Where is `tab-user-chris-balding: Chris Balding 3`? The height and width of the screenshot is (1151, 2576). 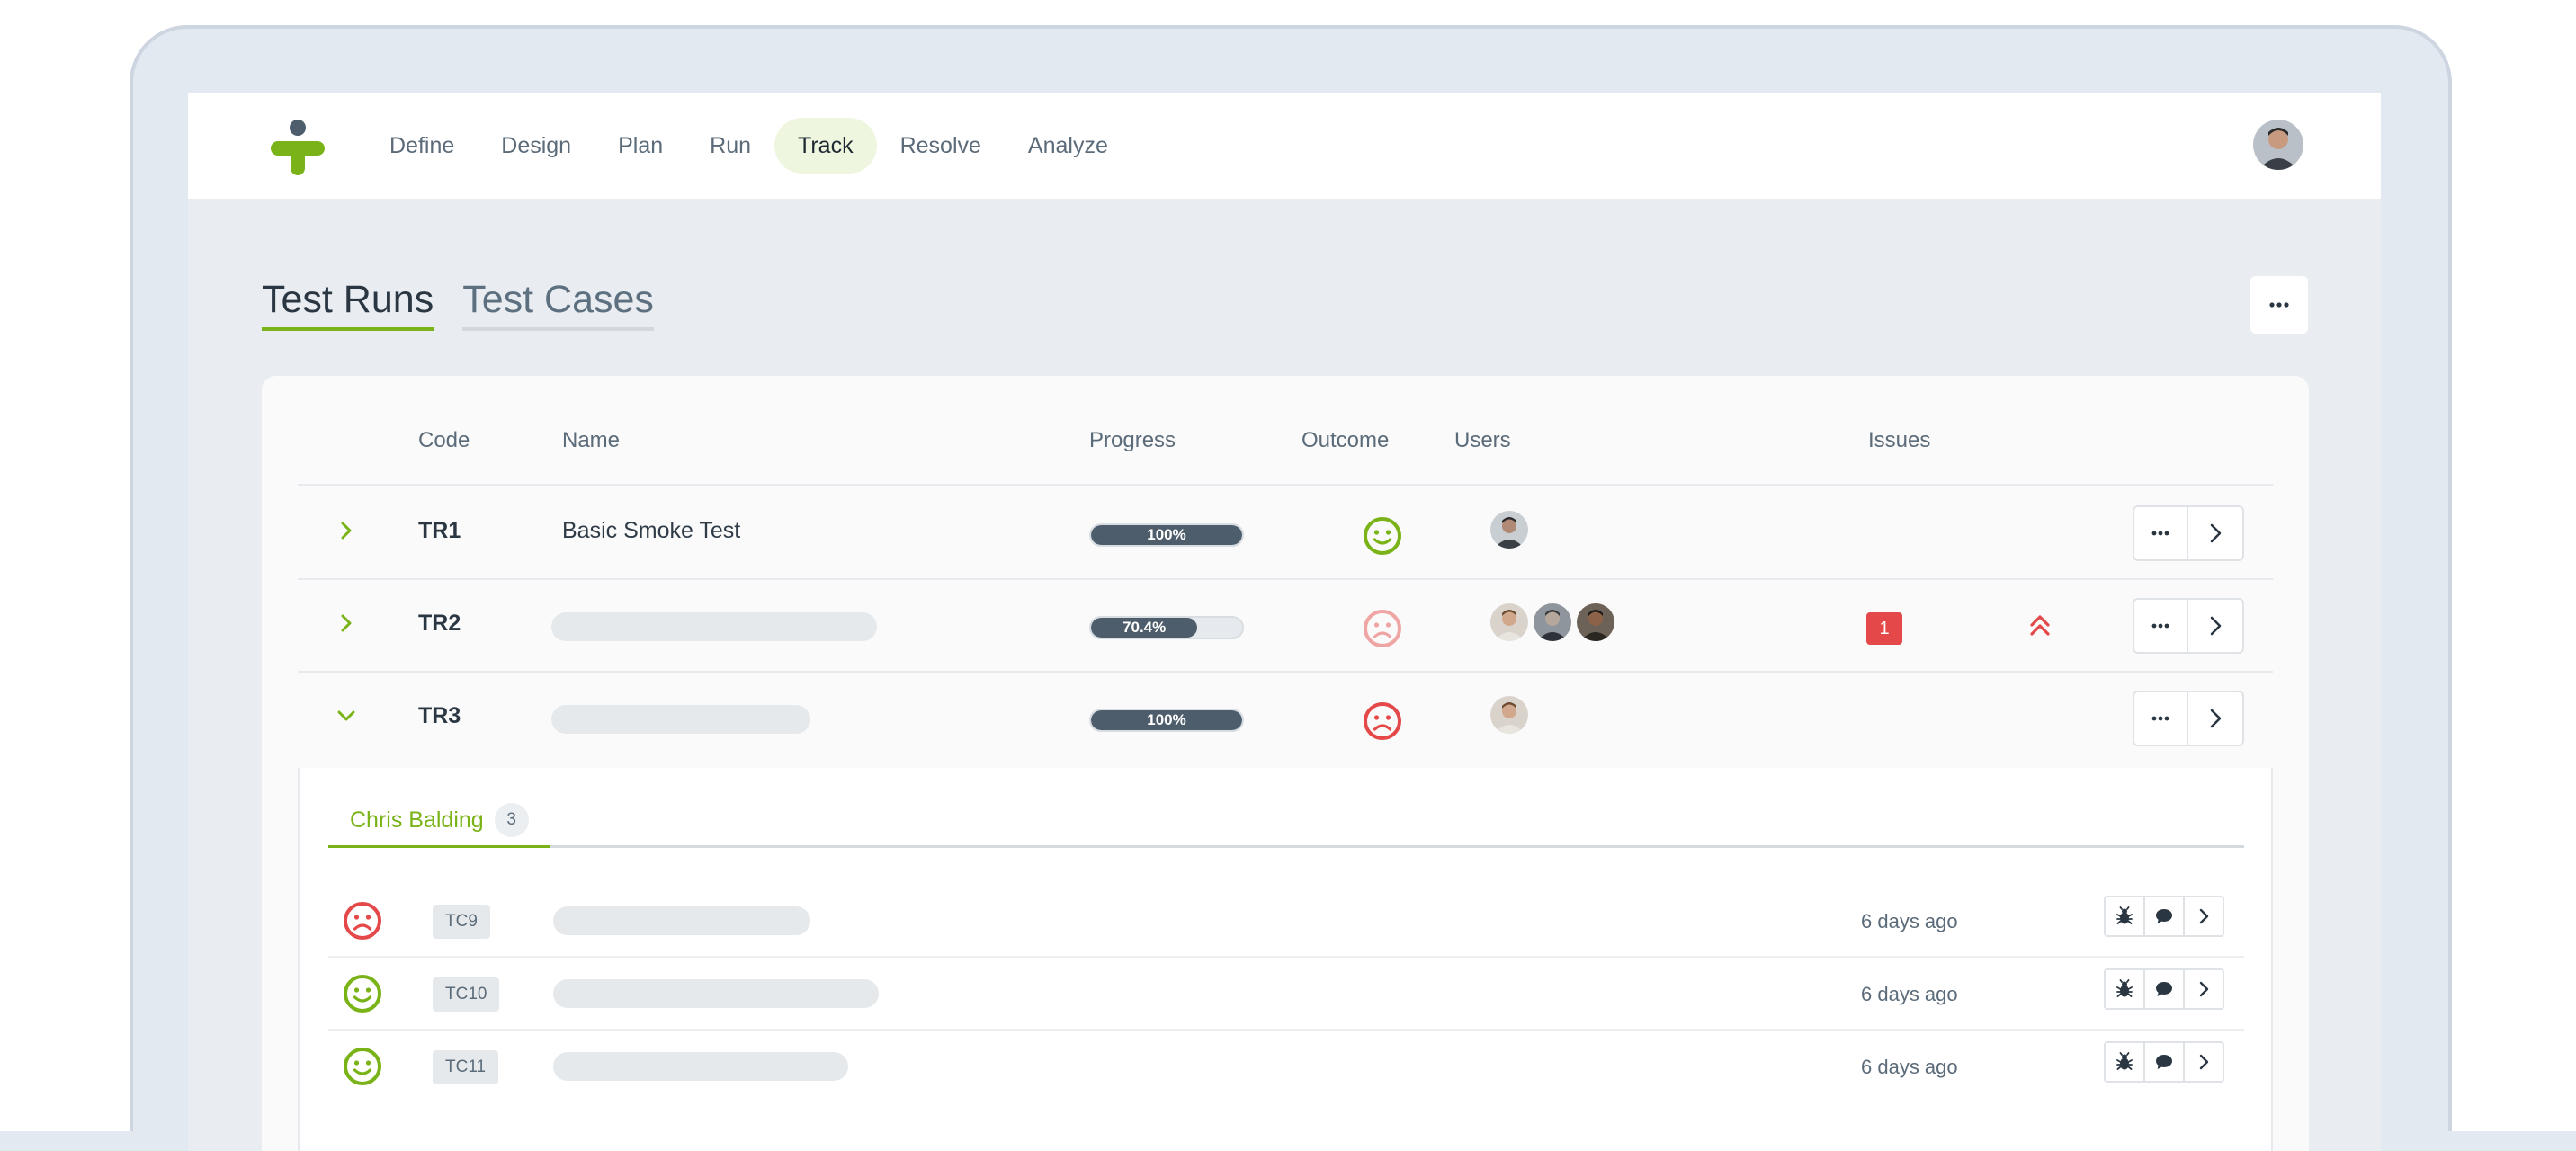 tab-user-chris-balding: Chris Balding 3 is located at coordinates (439, 821).